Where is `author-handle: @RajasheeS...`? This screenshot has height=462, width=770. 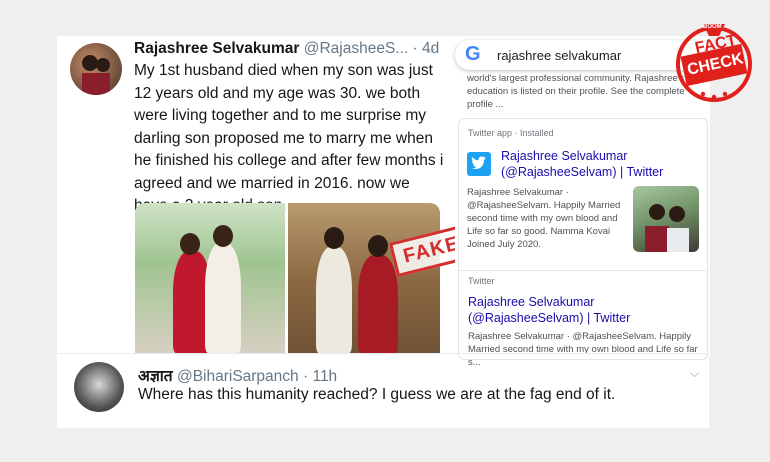
author-handle: @RajasheeS... is located at coordinates (356, 48).